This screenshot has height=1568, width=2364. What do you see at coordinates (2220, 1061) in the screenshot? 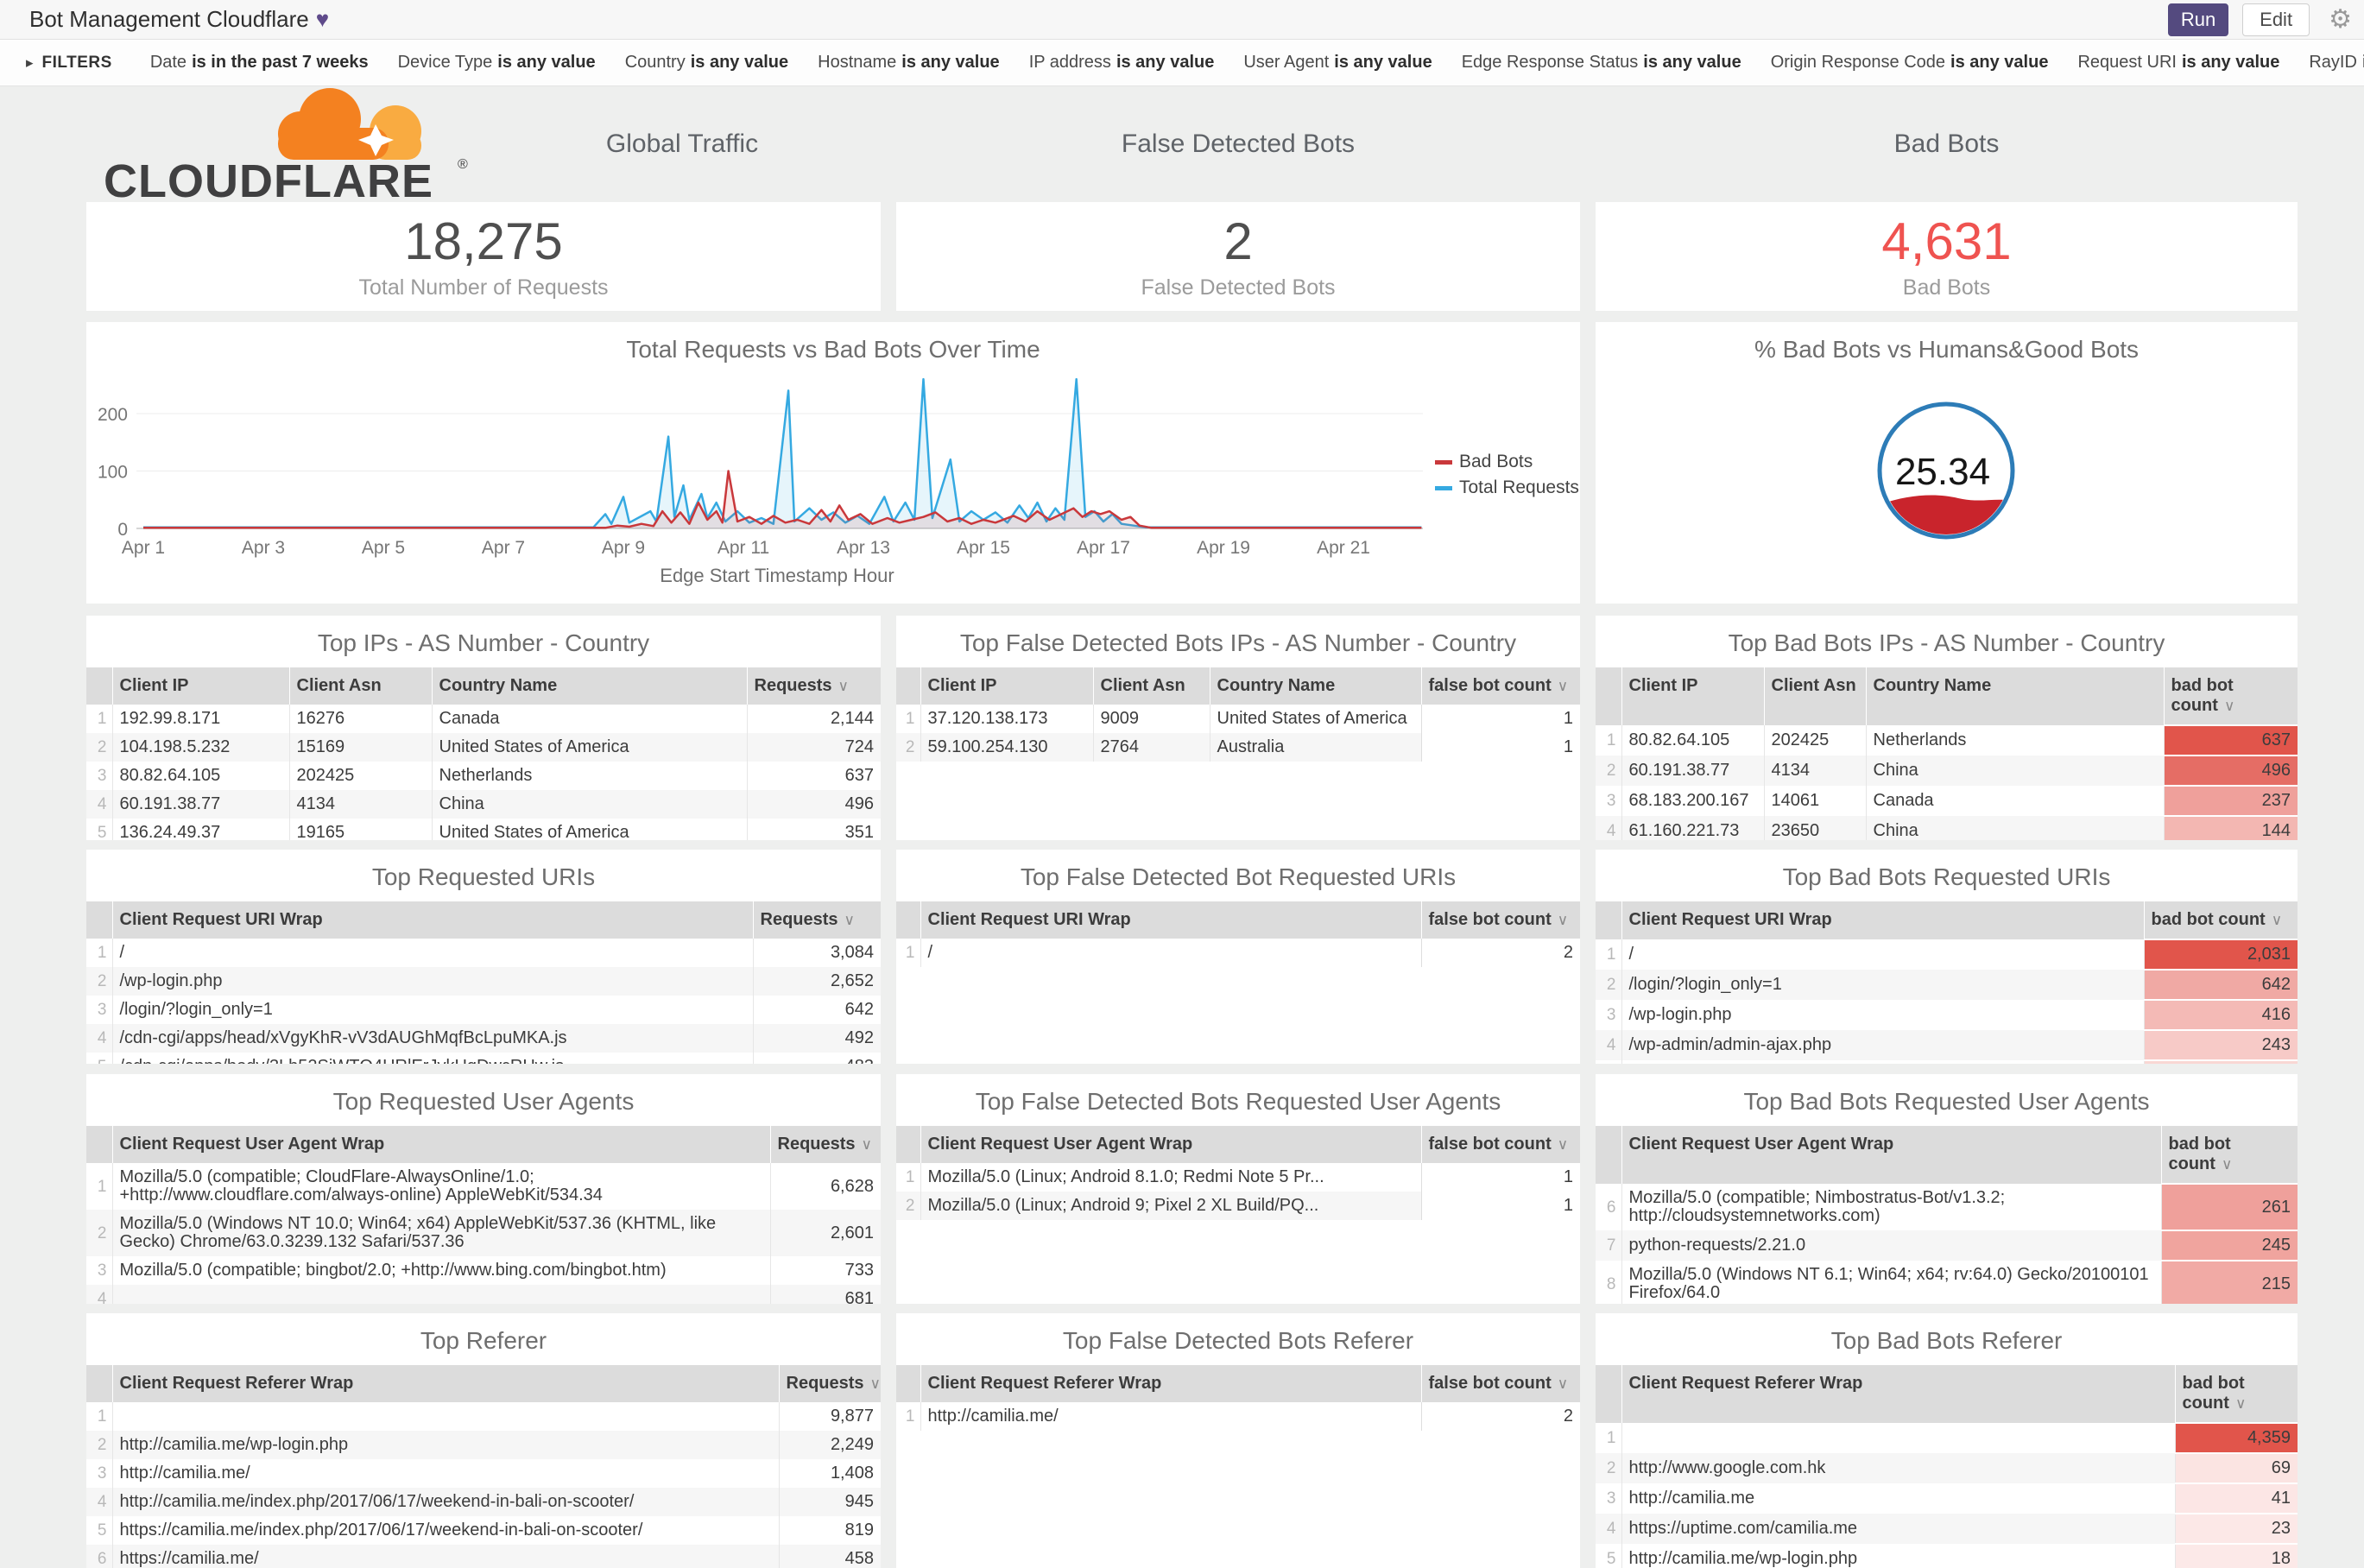
I see `value-cell: 124` at bounding box center [2220, 1061].